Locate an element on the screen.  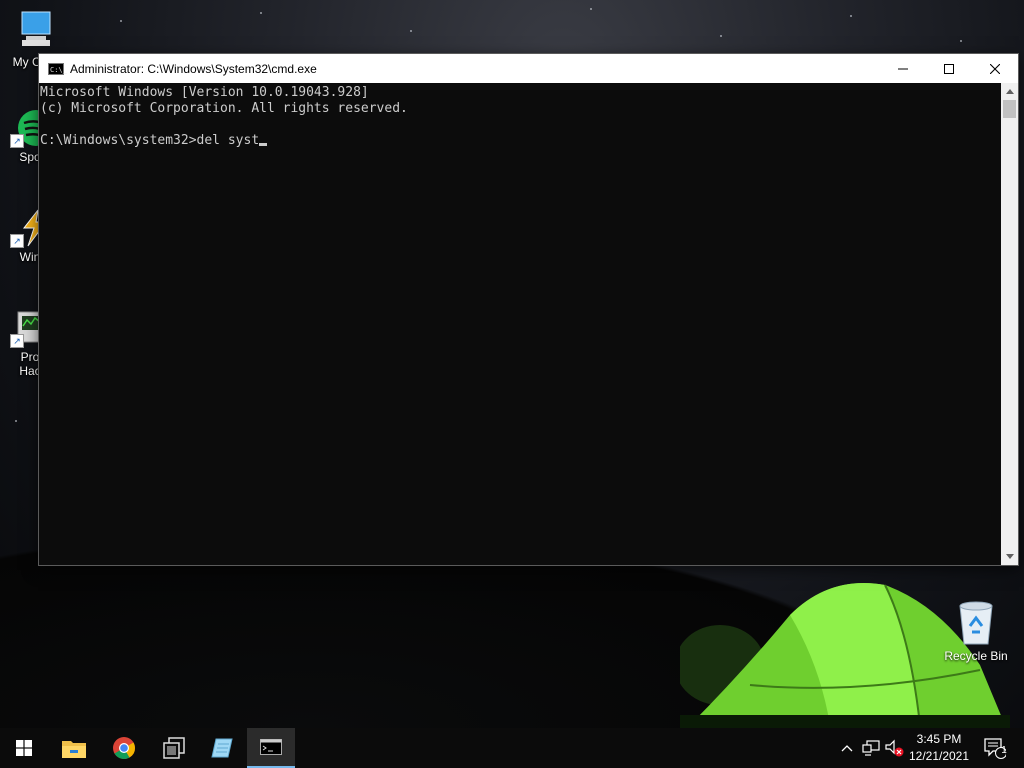
chrome-icon is located at coordinates (124, 748).